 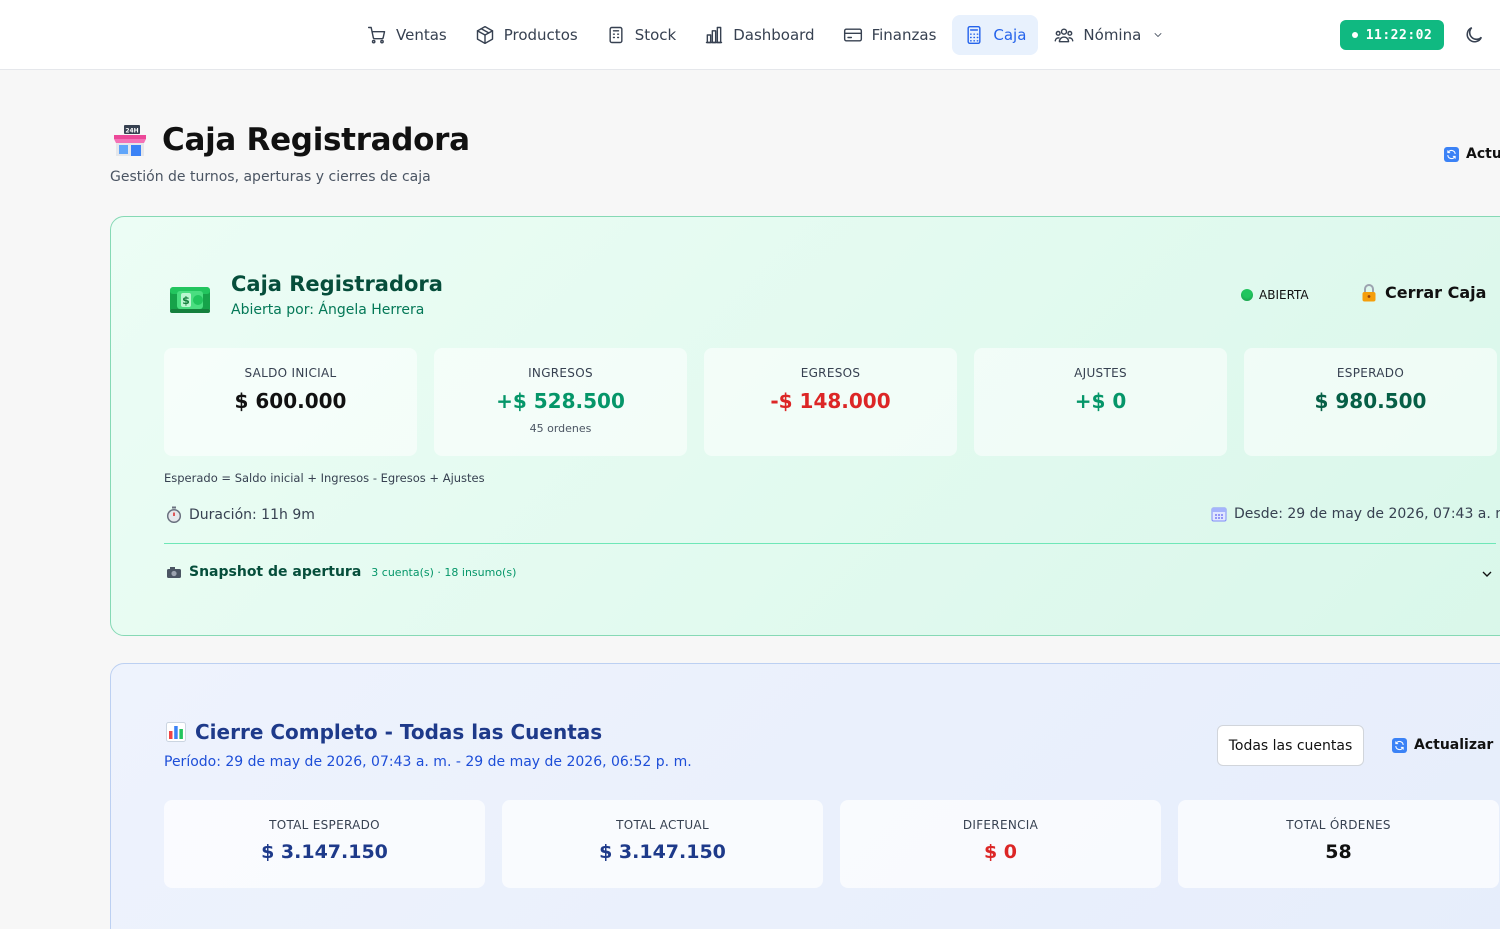 I want to click on money-icon: $, so click(x=190, y=300).